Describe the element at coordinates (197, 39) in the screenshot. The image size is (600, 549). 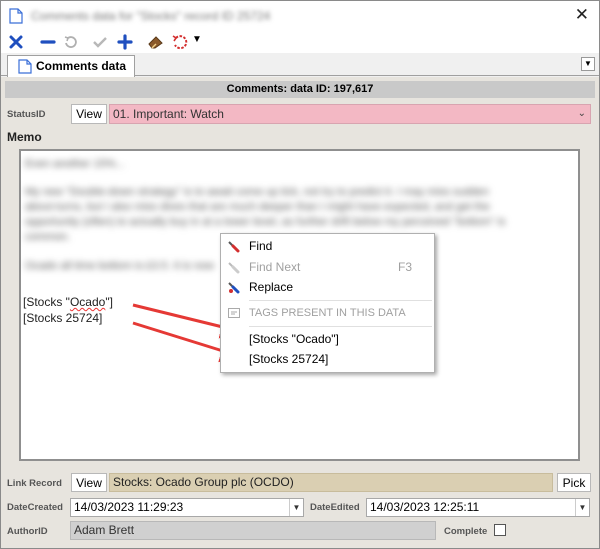
I see `undo-dropdown-chevron-icon: ▼` at that location.